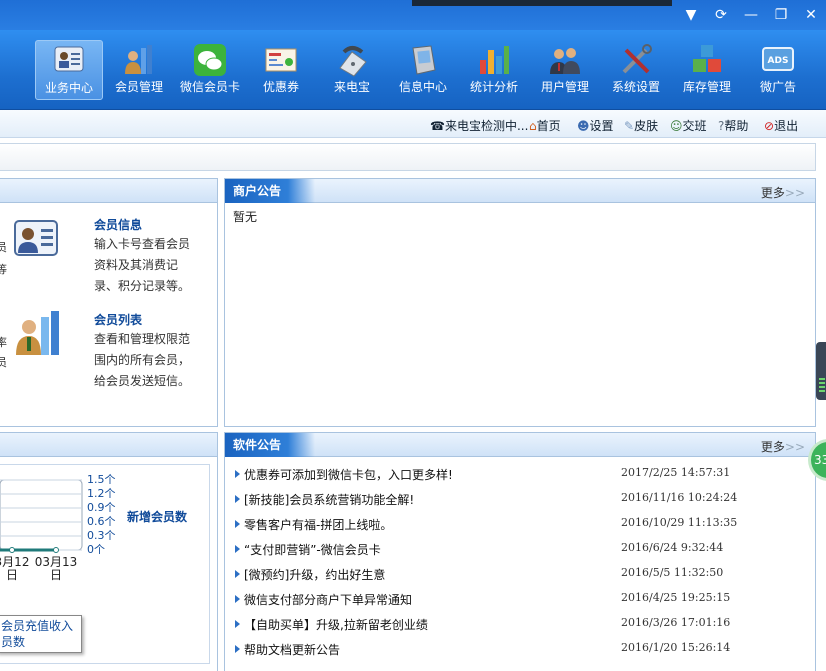 The image size is (826, 671). Describe the element at coordinates (308, 549) in the screenshot. I see `notice-item-link: “支付即营销”-微信会员卡` at that location.